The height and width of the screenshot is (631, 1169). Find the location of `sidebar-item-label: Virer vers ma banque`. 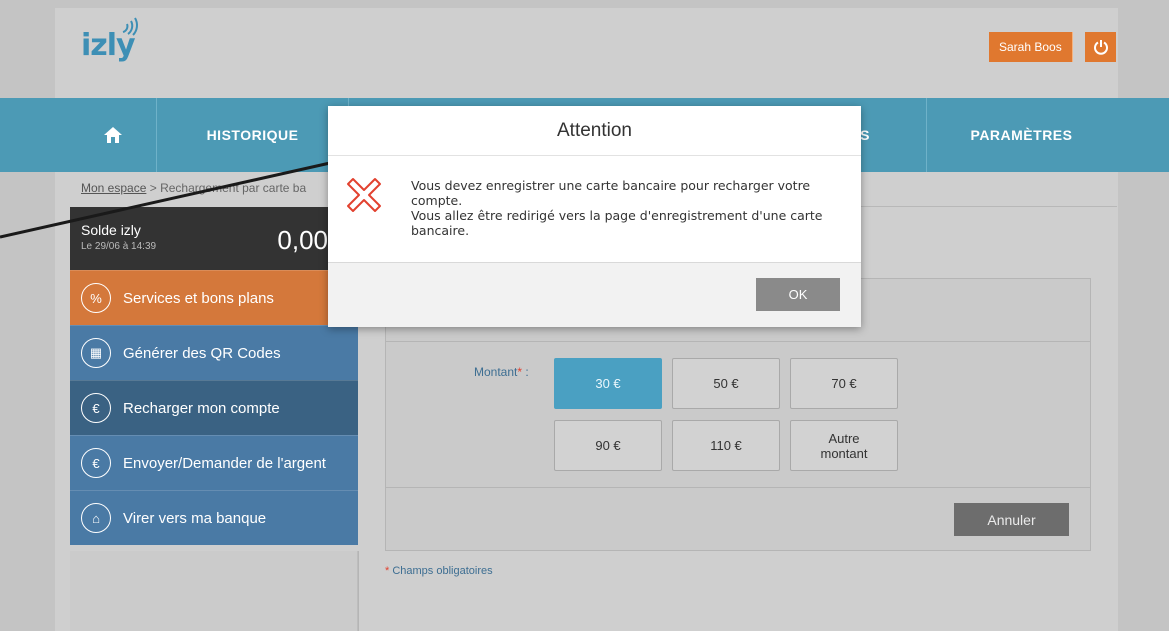

sidebar-item-label: Virer vers ma banque is located at coordinates (195, 518).